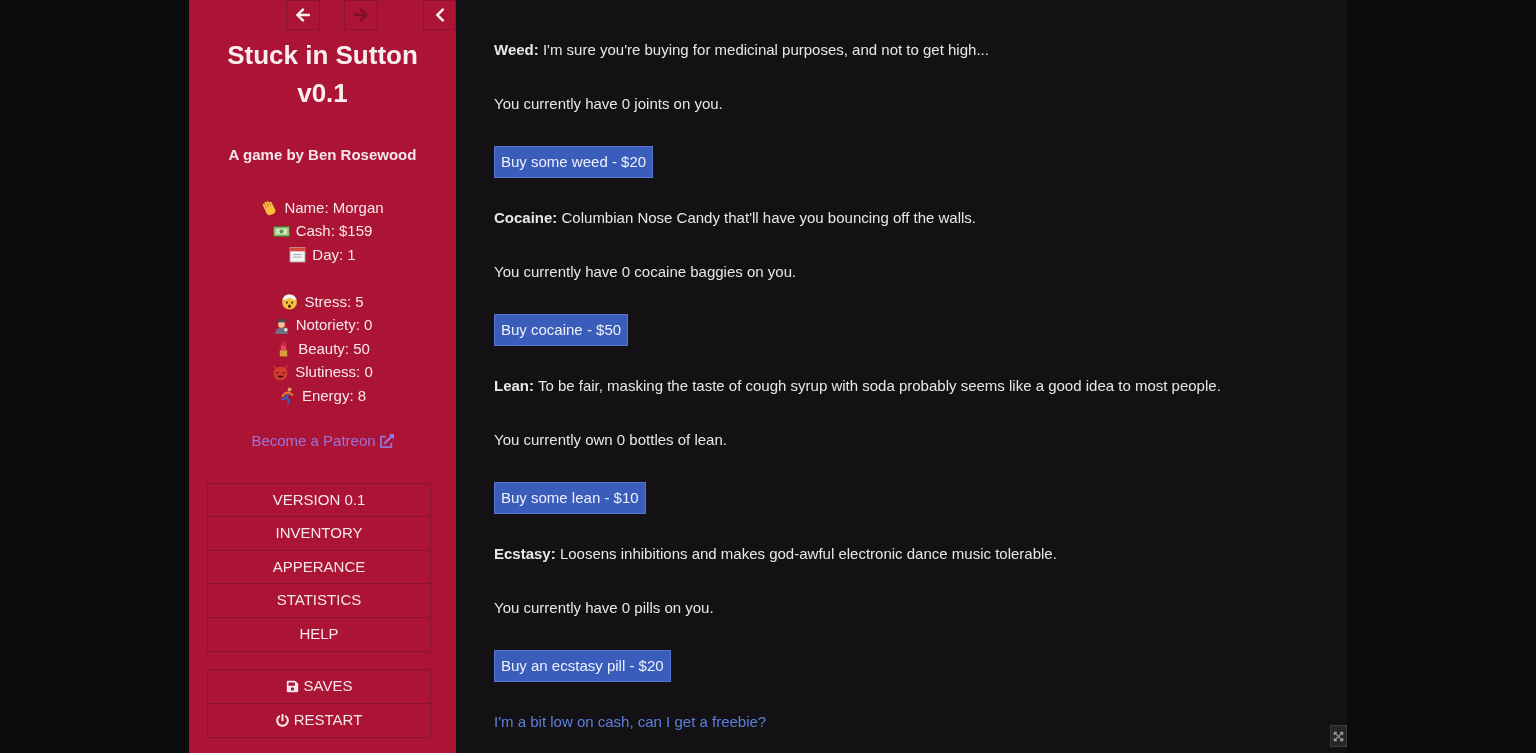 This screenshot has width=1536, height=753. What do you see at coordinates (281, 372) in the screenshot?
I see `devil-face-icon` at bounding box center [281, 372].